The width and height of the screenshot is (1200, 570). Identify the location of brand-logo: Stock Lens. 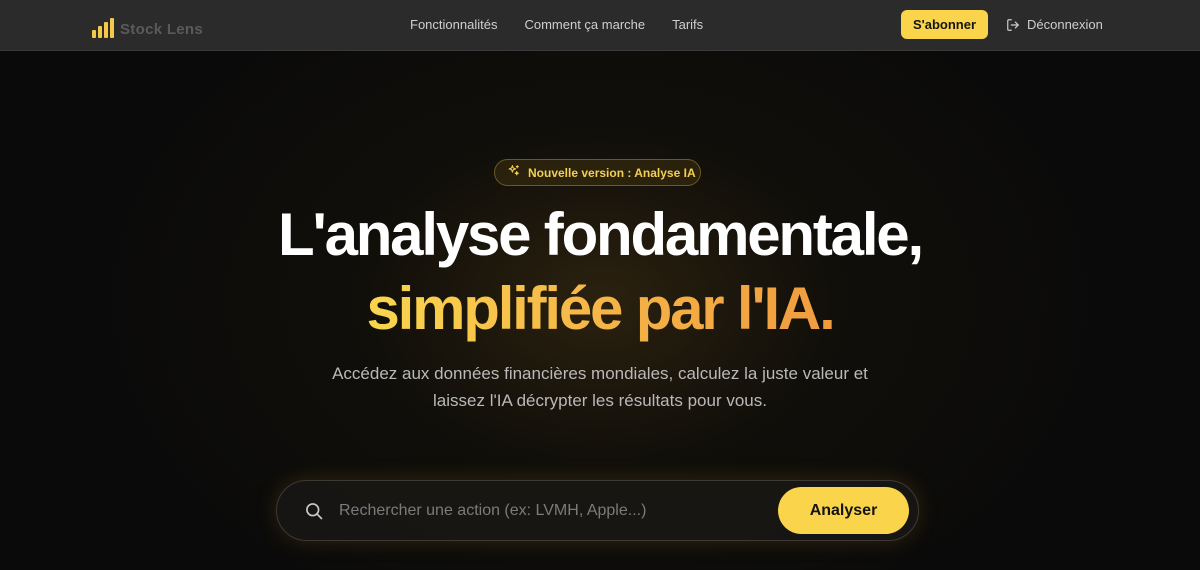
(147, 26).